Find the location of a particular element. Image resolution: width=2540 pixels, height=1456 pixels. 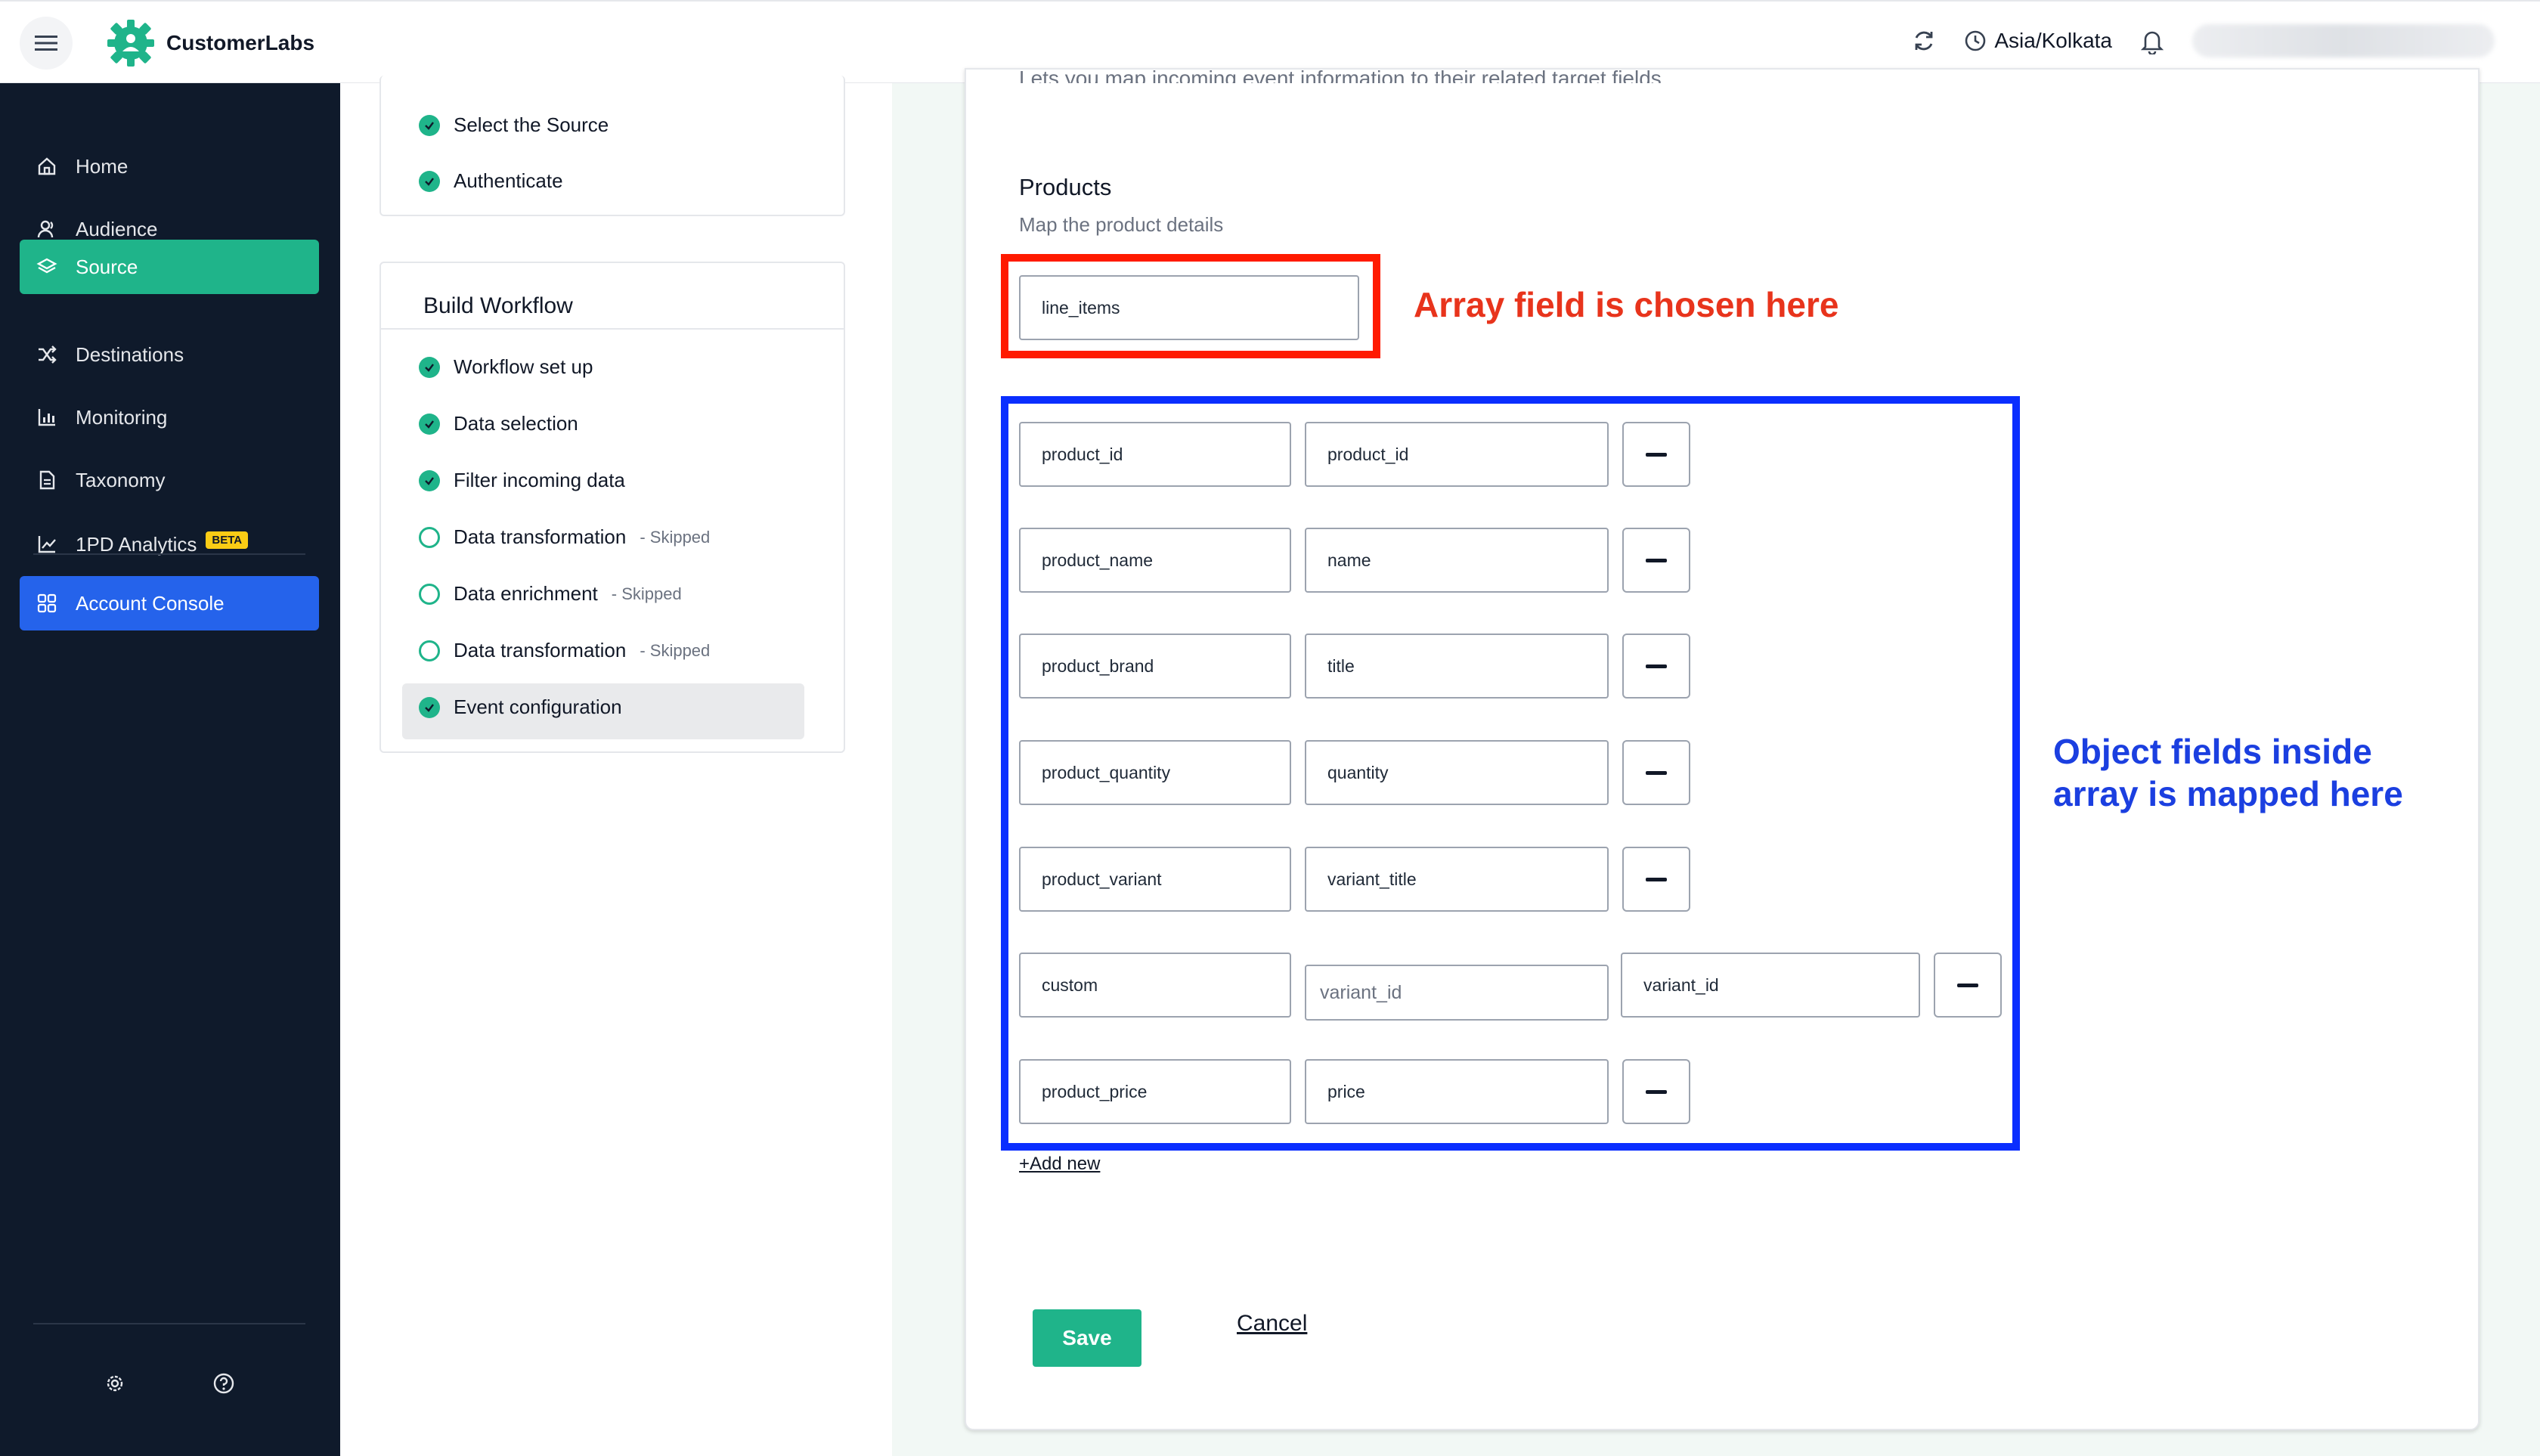

step-label: Select the Source is located at coordinates (531, 125).